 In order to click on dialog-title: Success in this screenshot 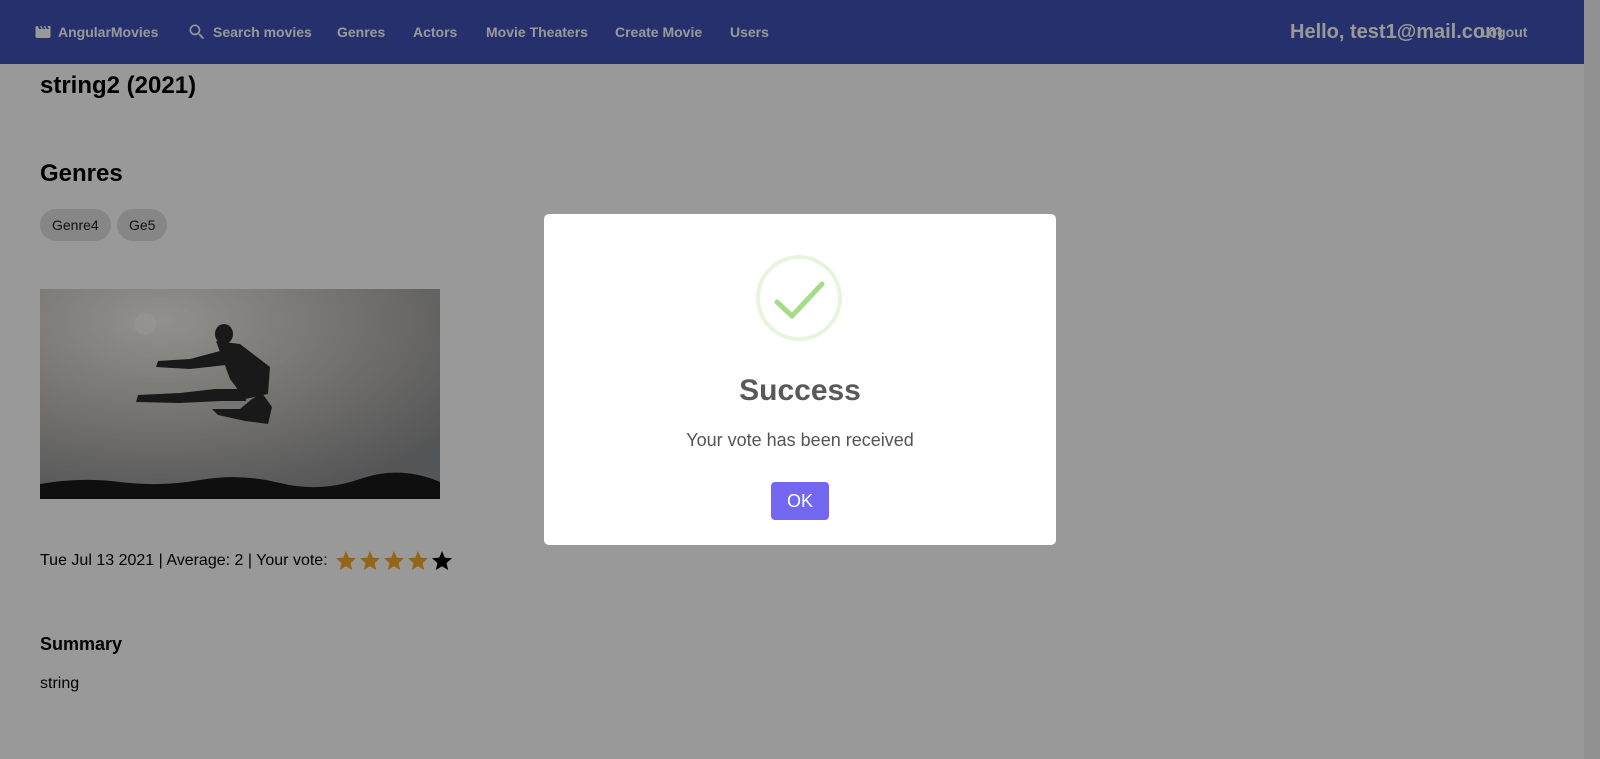, I will do `click(800, 390)`.